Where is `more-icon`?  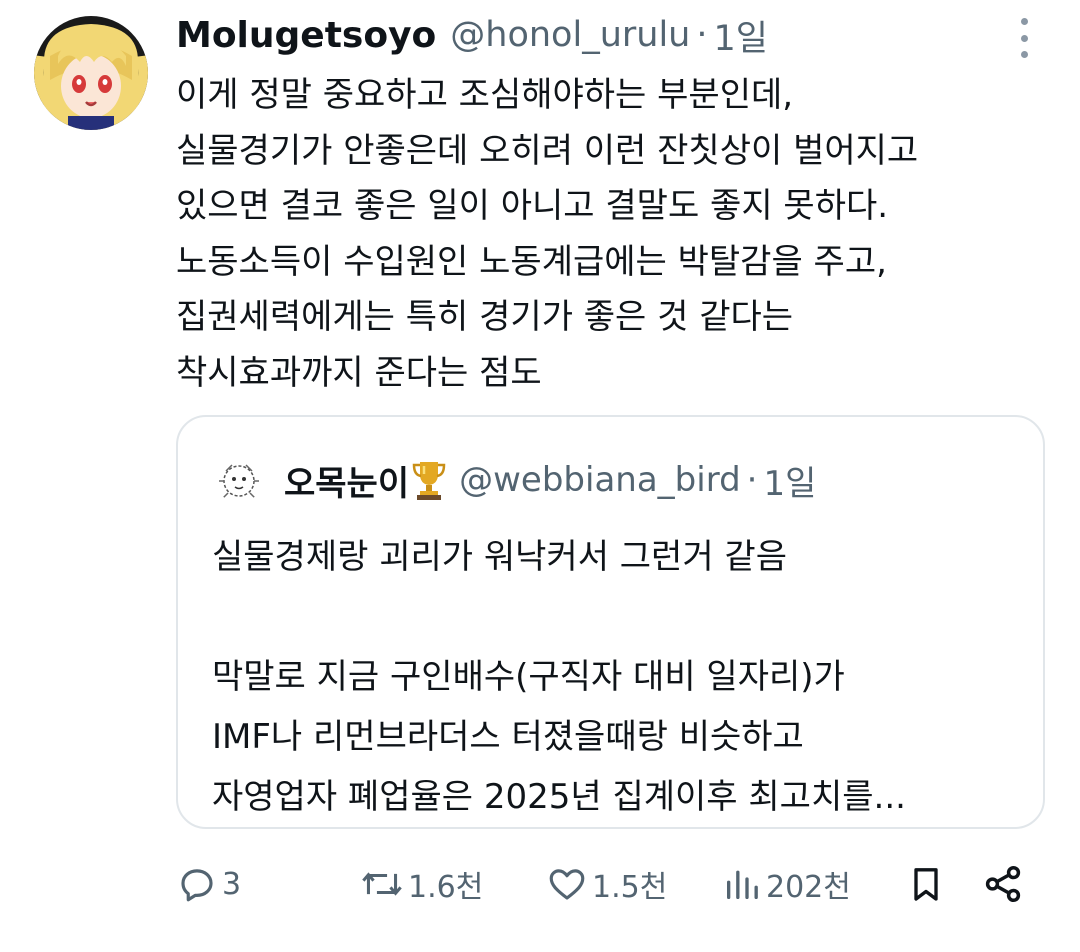
more-icon is located at coordinates (1024, 38).